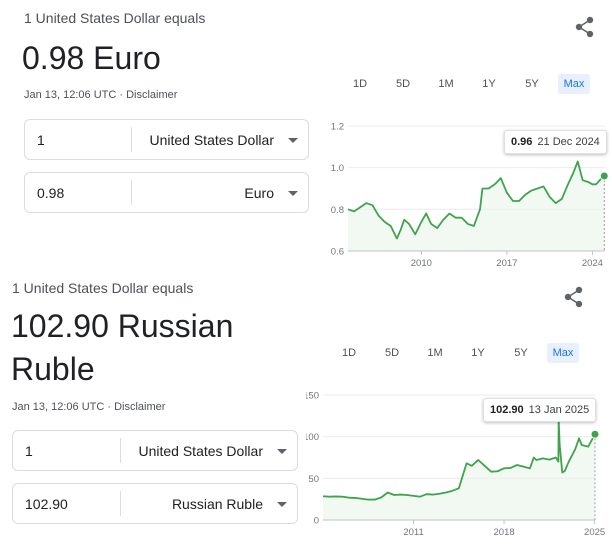  What do you see at coordinates (337, 210) in the screenshot?
I see `y-tick-label: 0.8` at bounding box center [337, 210].